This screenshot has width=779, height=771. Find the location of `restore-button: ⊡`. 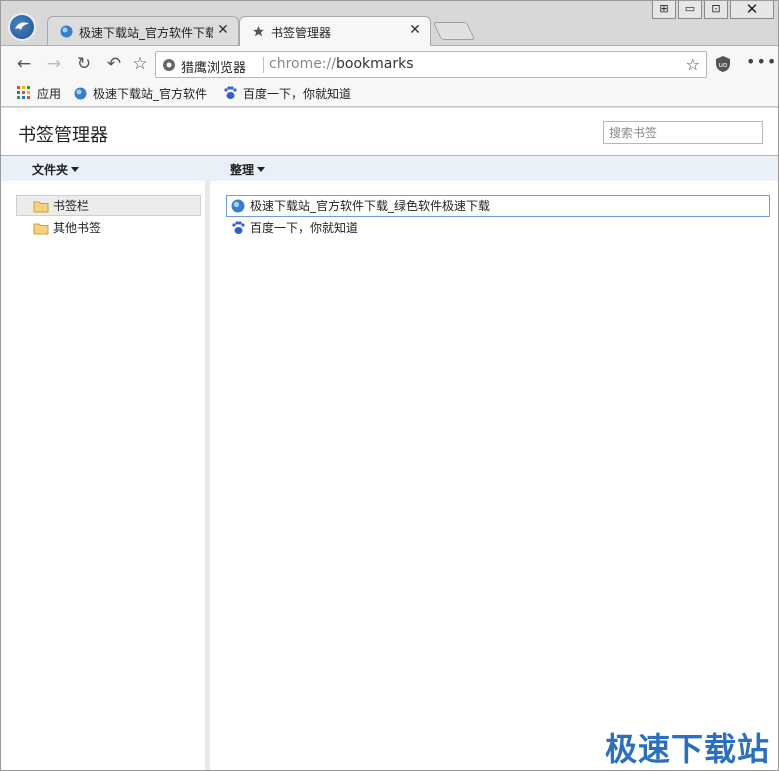

restore-button: ⊡ is located at coordinates (716, 10).